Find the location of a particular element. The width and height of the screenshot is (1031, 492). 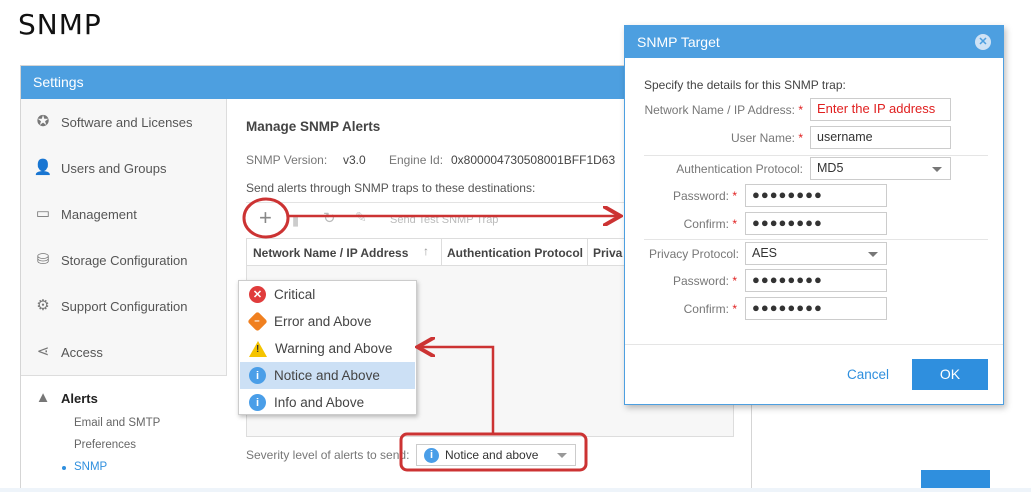

menu-item-label: Error and Above is located at coordinates (323, 321).